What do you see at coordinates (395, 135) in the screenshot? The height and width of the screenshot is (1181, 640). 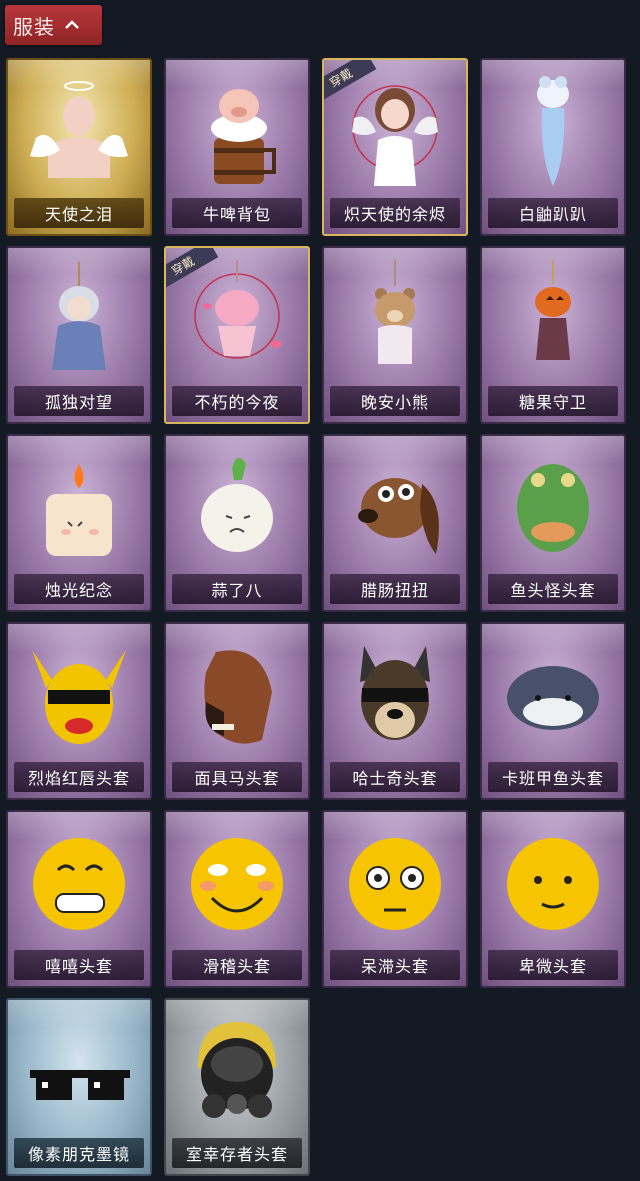 I see `angel-girl-icon` at bounding box center [395, 135].